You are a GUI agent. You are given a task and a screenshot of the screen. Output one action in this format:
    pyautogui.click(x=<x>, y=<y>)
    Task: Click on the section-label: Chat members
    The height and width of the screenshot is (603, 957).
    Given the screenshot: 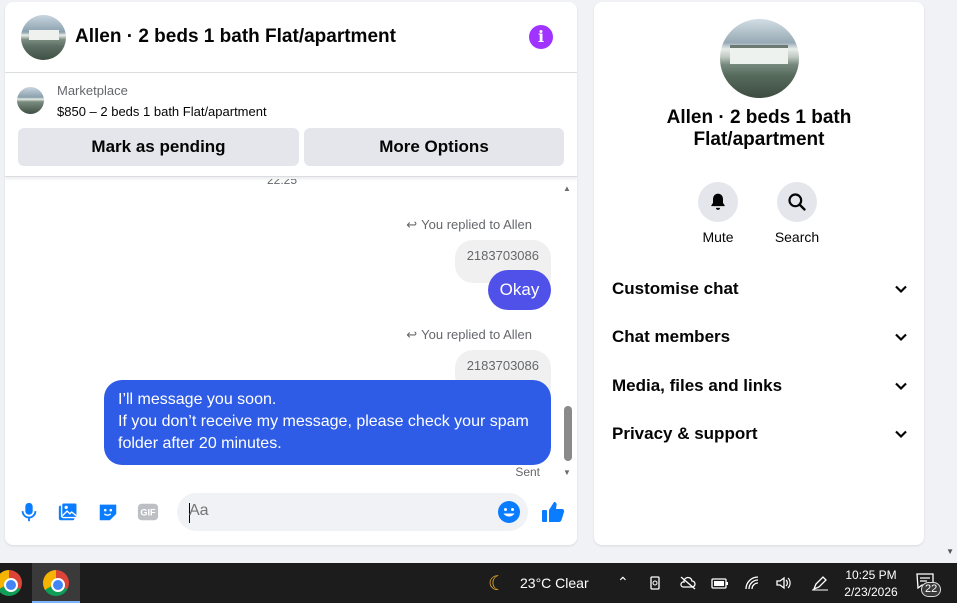 What is the action you would take?
    pyautogui.click(x=671, y=336)
    